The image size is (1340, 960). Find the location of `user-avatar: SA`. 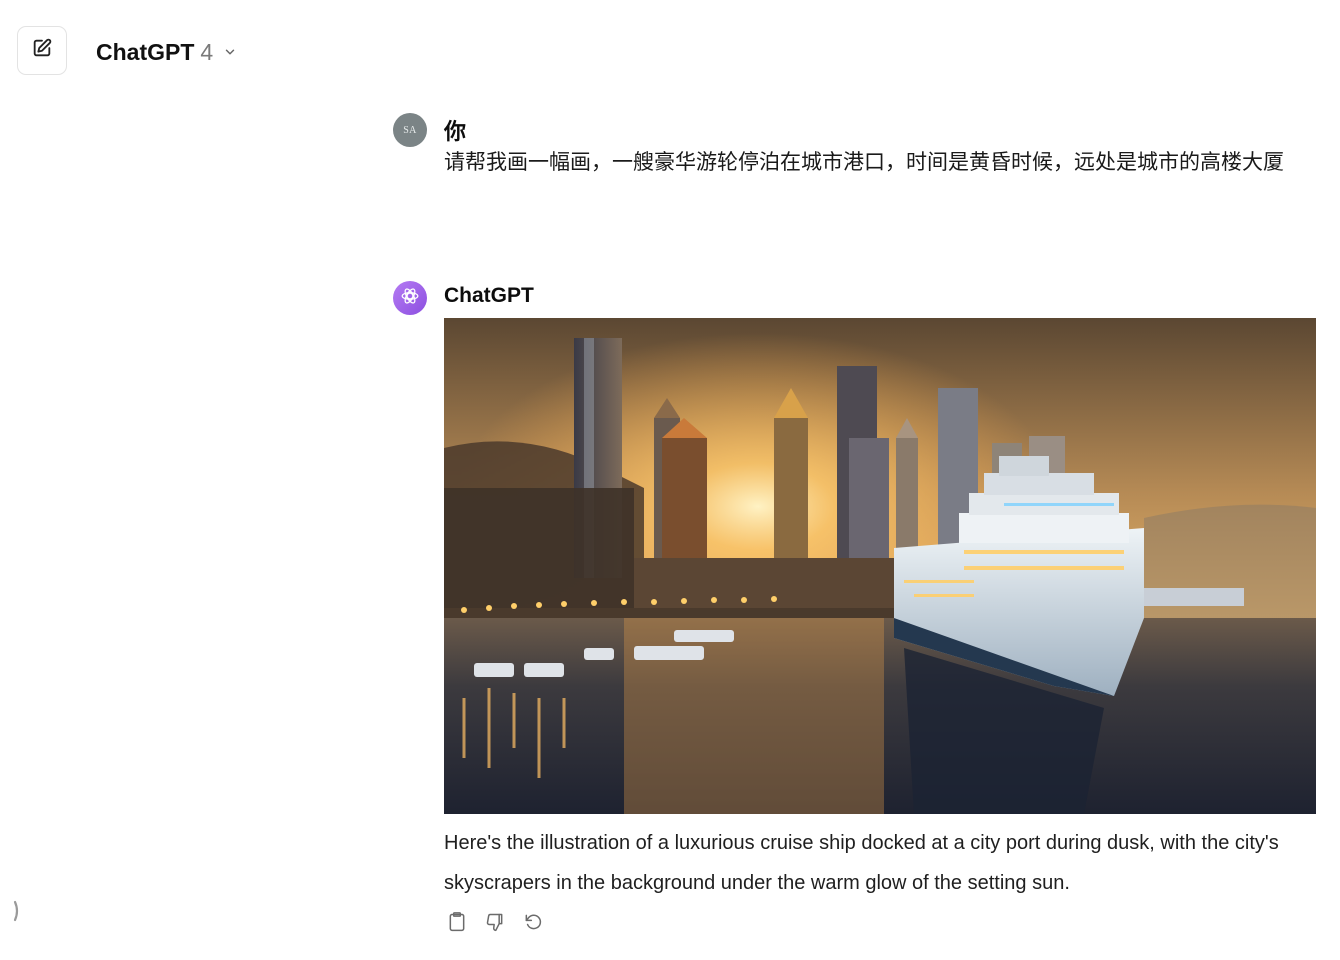

user-avatar: SA is located at coordinates (410, 130).